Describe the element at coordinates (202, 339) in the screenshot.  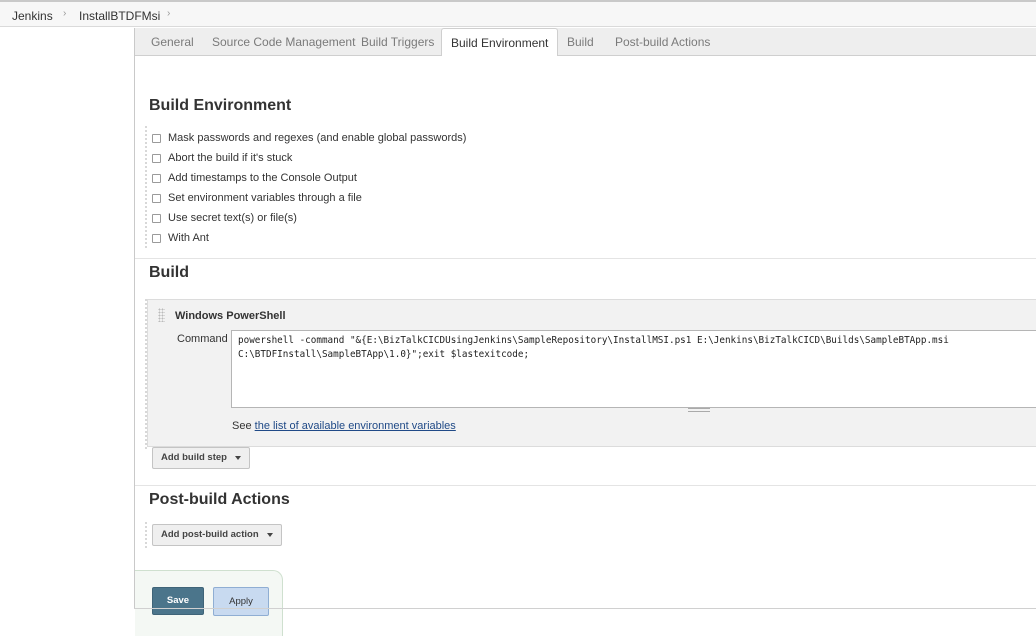
I see `command-label: Command` at that location.